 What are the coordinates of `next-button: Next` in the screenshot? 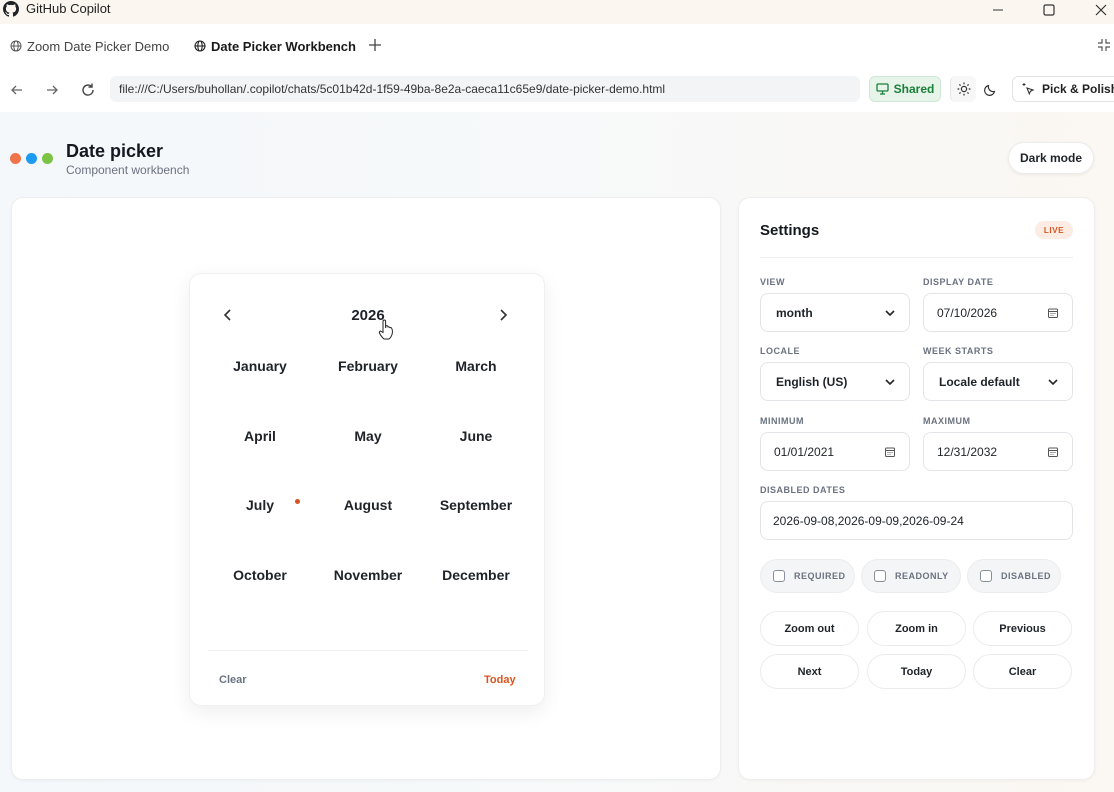 It's located at (809, 671).